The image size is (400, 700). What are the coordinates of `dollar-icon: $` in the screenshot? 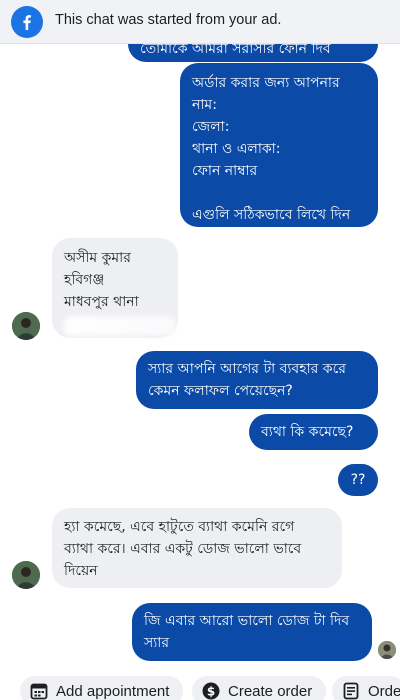 It's located at (211, 691).